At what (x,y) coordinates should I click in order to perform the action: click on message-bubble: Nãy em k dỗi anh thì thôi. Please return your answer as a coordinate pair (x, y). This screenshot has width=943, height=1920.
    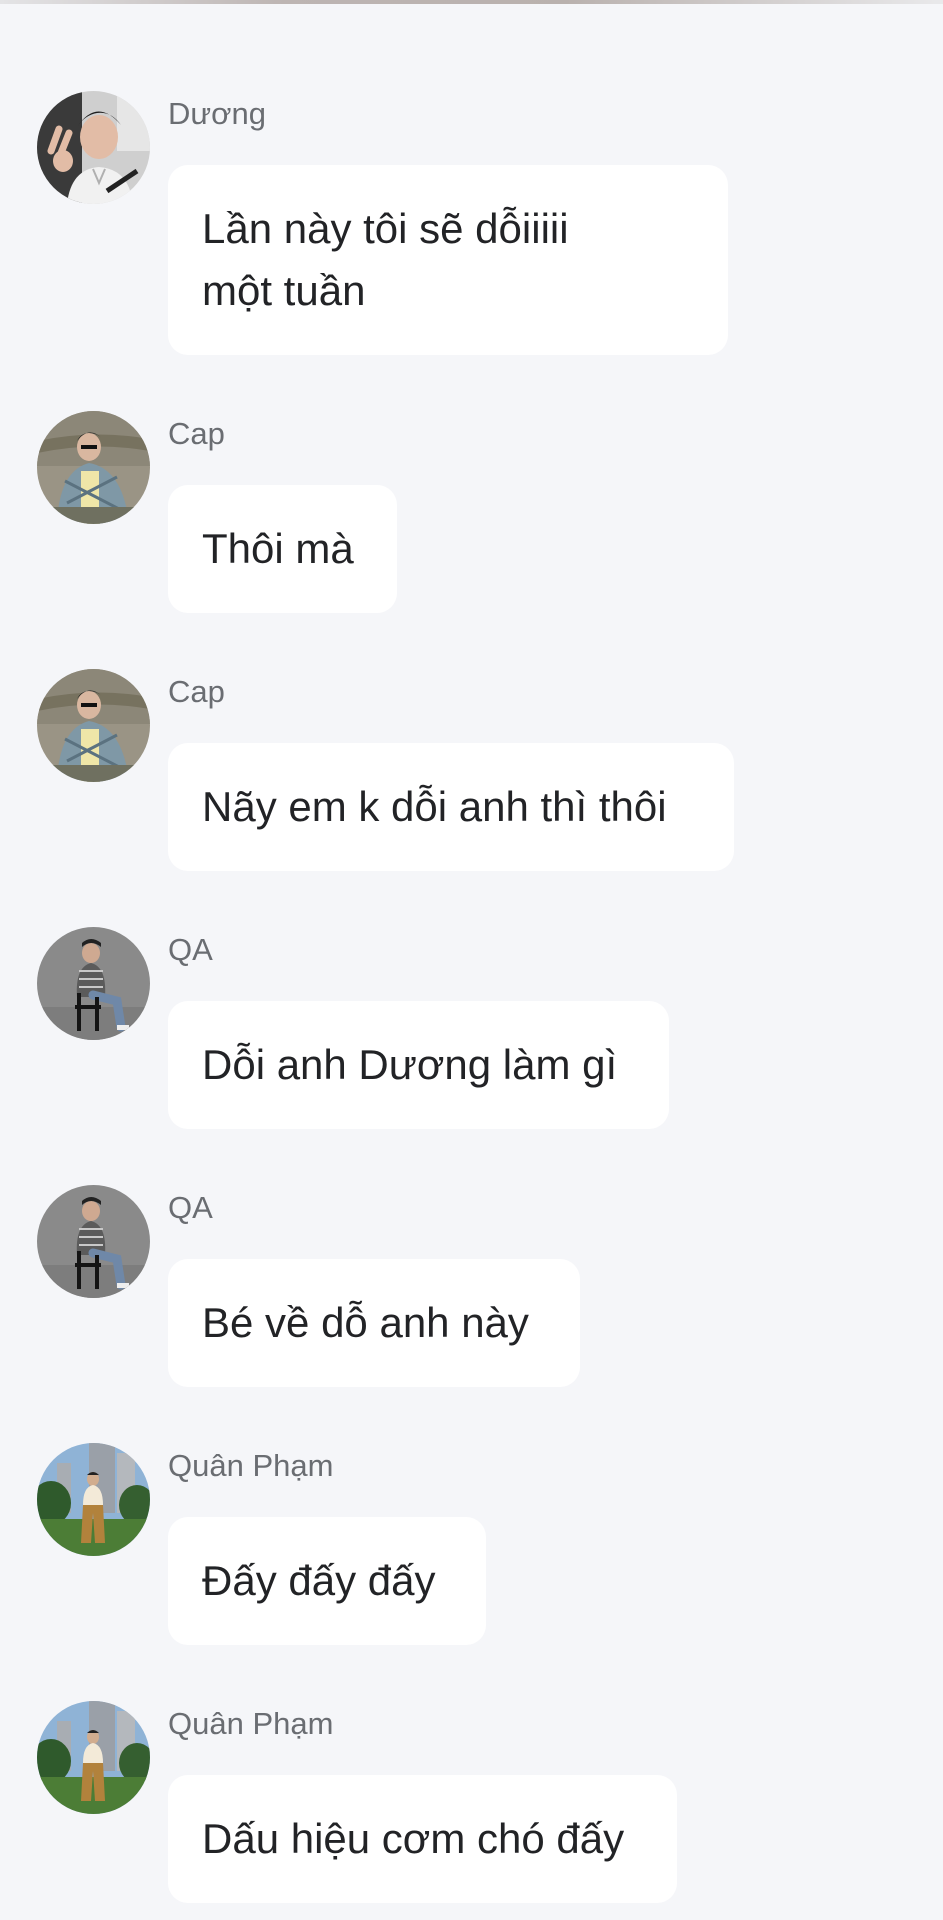
    Looking at the image, I should click on (451, 807).